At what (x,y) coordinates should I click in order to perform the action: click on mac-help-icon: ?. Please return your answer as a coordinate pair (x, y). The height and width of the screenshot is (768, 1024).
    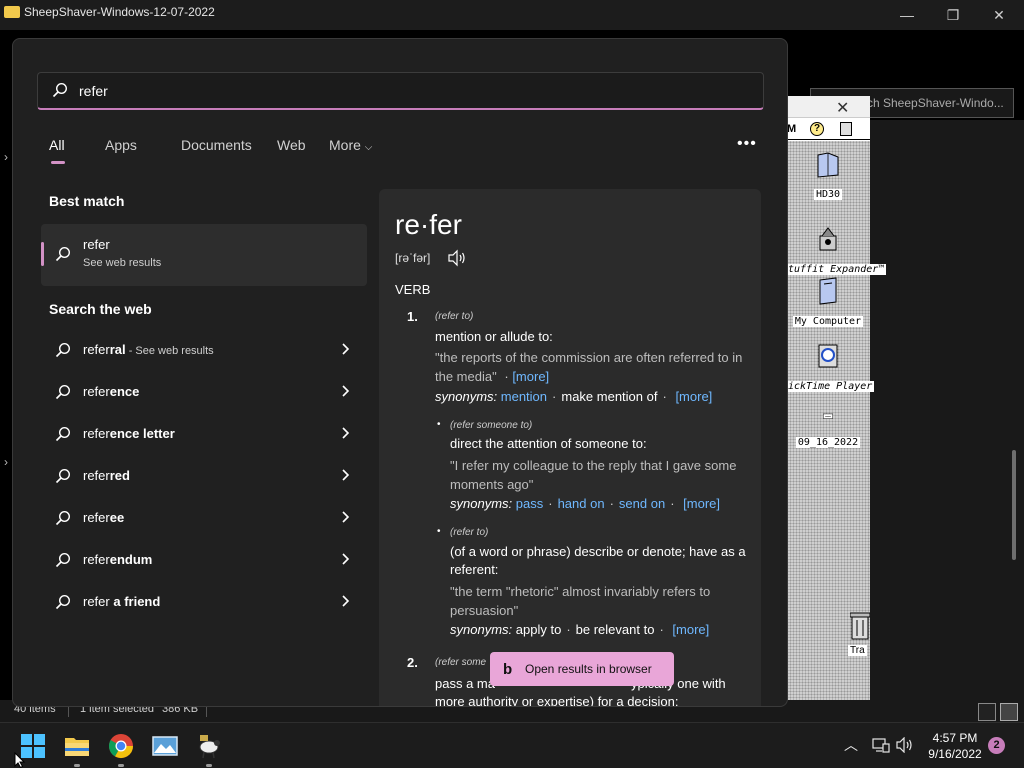
    Looking at the image, I should click on (817, 129).